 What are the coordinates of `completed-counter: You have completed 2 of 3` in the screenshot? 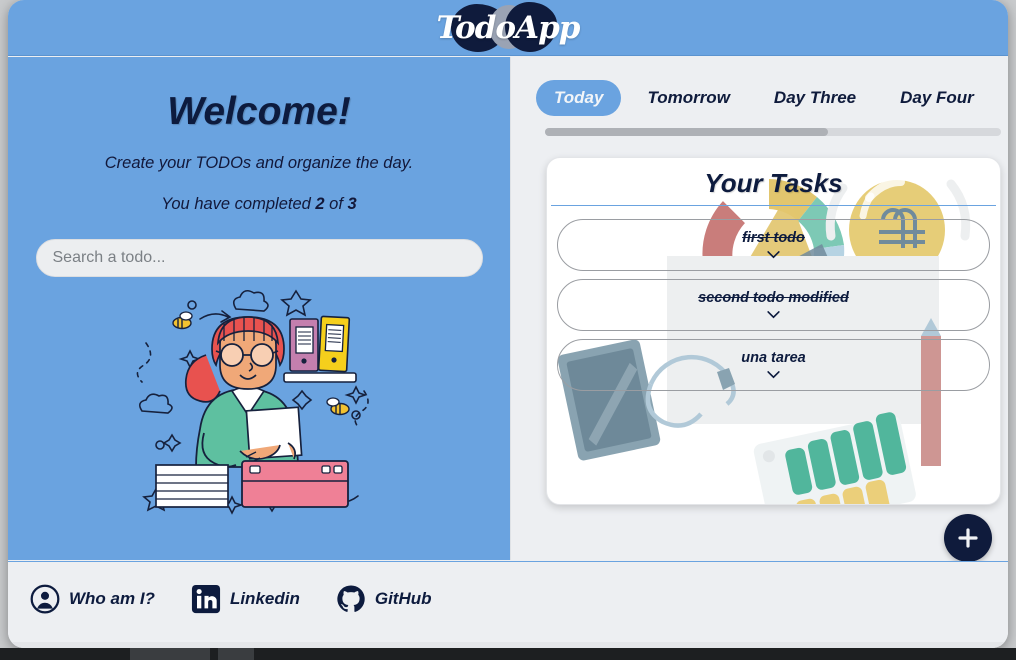 It's located at (259, 204).